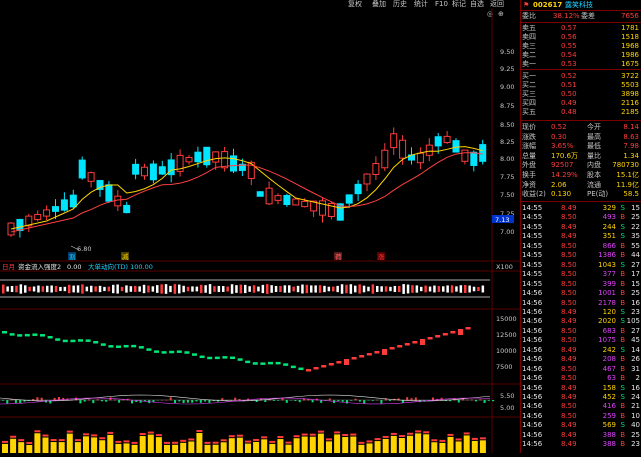 Image resolution: width=641 pixels, height=457 pixels. What do you see at coordinates (581, 425) in the screenshot?
I see `tick-row: 14:56 8.49 569 S 40` at bounding box center [581, 425].